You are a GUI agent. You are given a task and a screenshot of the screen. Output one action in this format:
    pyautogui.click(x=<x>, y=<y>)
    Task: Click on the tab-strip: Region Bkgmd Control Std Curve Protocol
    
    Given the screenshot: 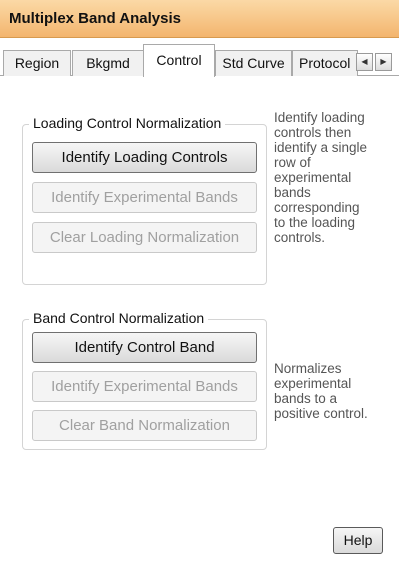 What is the action you would take?
    pyautogui.click(x=199, y=57)
    